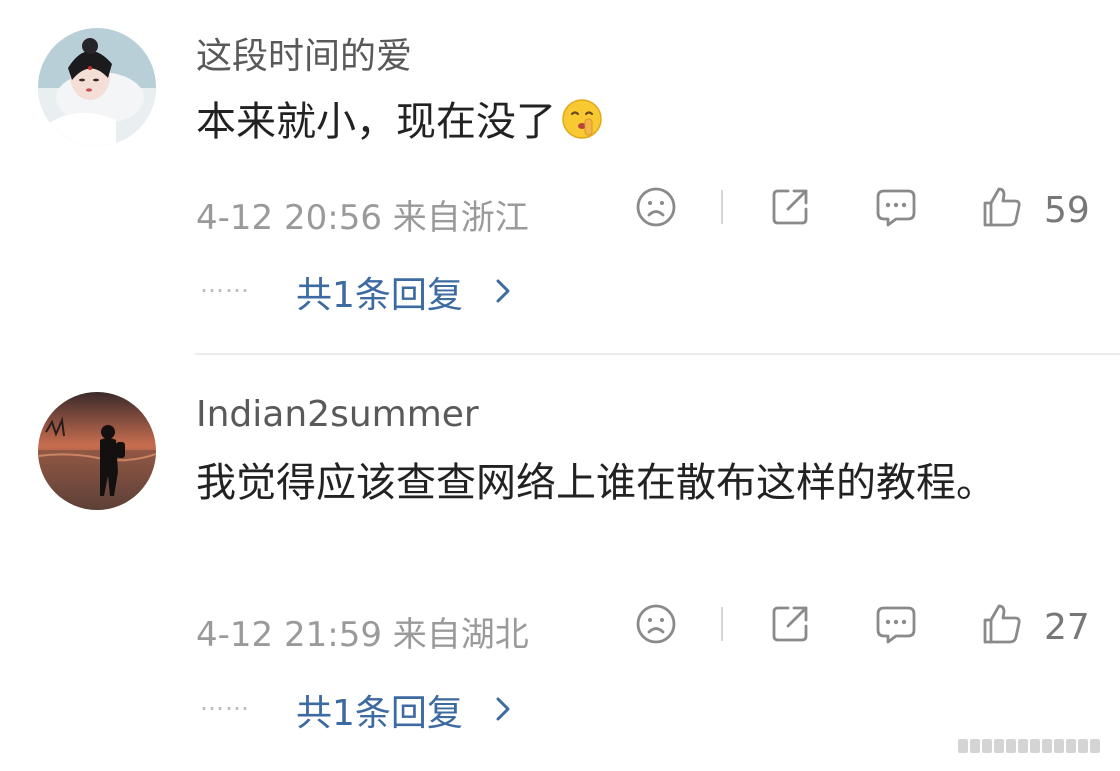 This screenshot has width=1120, height=771. Describe the element at coordinates (460, 218) in the screenshot. I see `comment-location: 来自浙江` at that location.